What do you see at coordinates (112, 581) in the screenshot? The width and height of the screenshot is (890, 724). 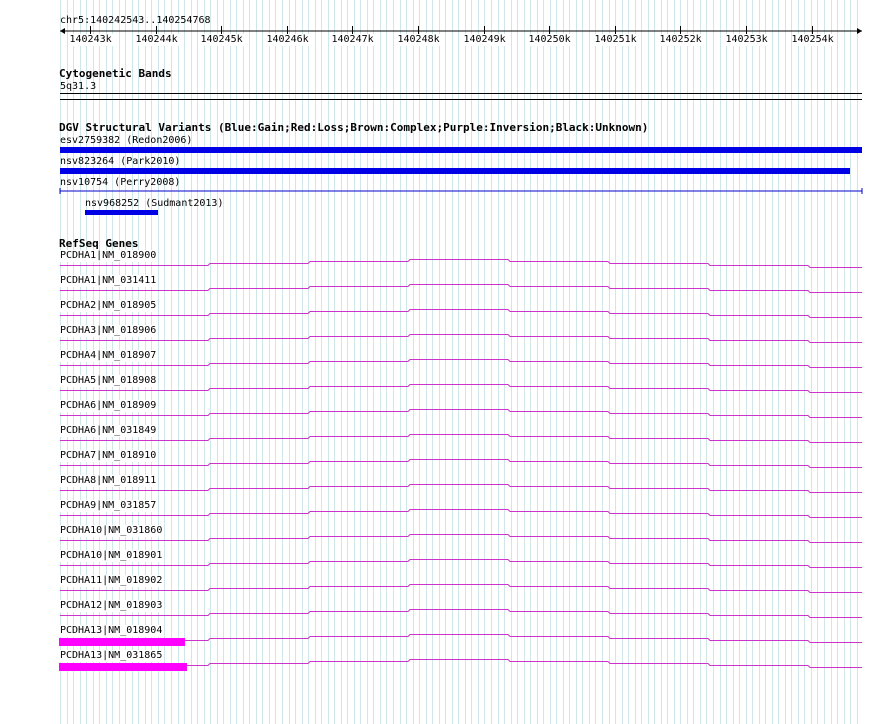 I see `gene-label: PCDHA11|NM_018902` at bounding box center [112, 581].